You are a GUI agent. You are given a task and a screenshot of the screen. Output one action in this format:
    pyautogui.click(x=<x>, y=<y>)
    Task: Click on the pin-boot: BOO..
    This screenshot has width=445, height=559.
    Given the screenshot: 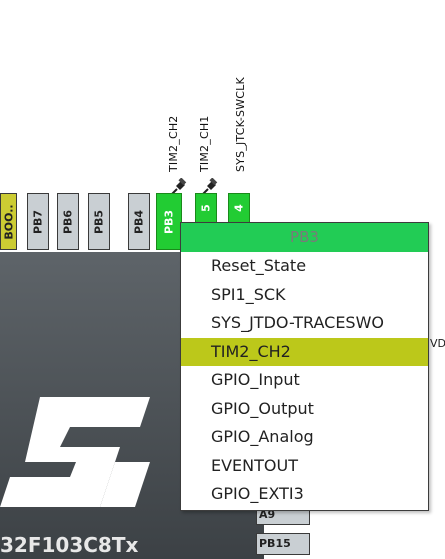 What is the action you would take?
    pyautogui.click(x=8, y=221)
    